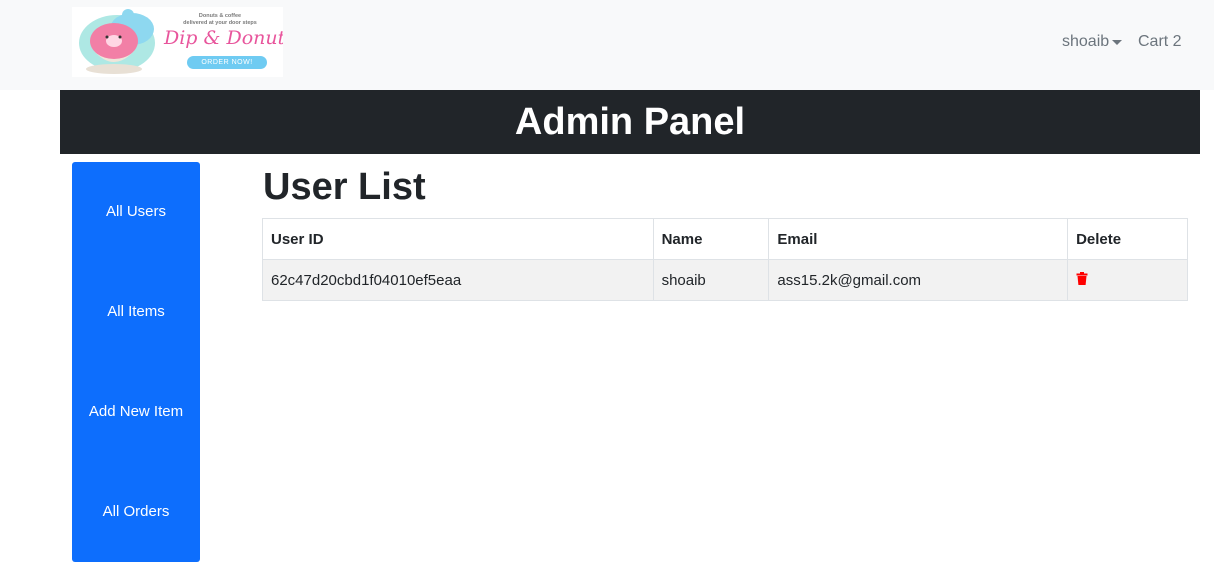 The image size is (1214, 571). I want to click on cell-user-id: 62c47d20cbd1f04010ef5eaa, so click(458, 280).